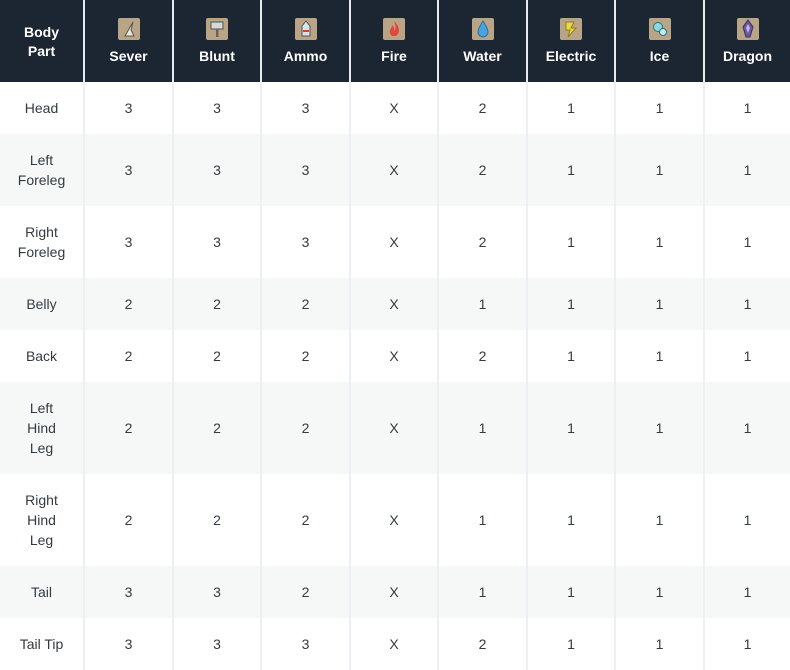  I want to click on table-row: Left Foreleg 3 3 3 X 2 1 1 1, so click(395, 170).